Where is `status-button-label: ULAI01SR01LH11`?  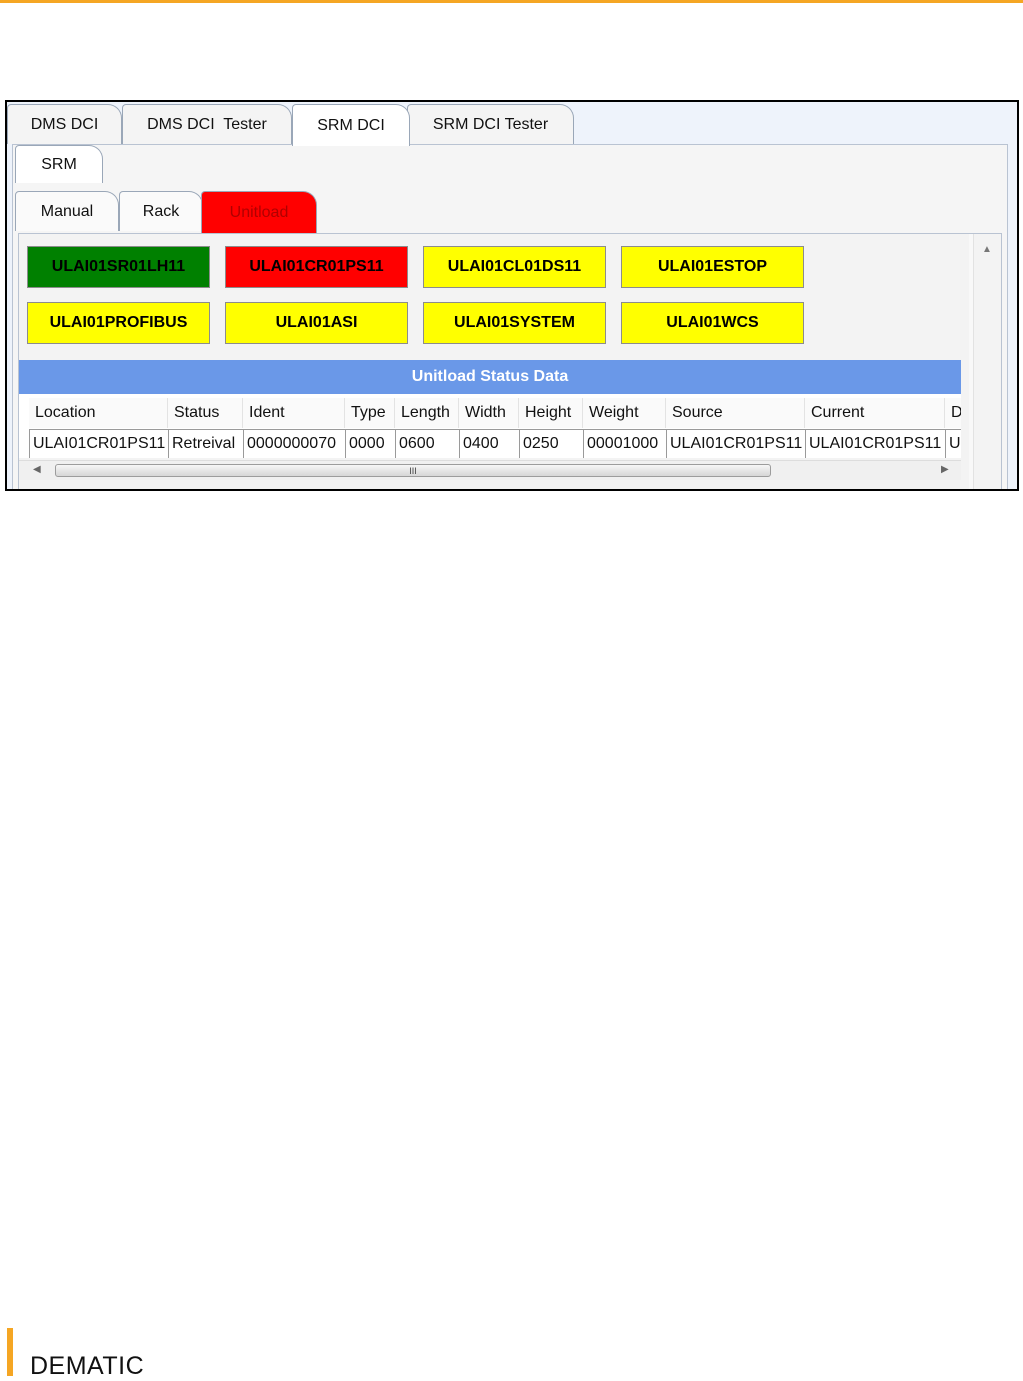 status-button-label: ULAI01SR01LH11 is located at coordinates (118, 266).